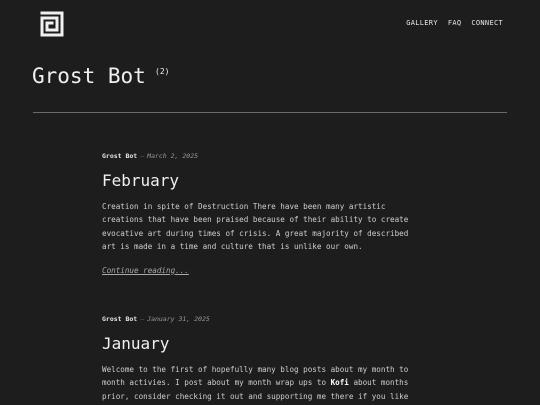  Describe the element at coordinates (162, 71) in the screenshot. I see `post-count: (2)` at that location.